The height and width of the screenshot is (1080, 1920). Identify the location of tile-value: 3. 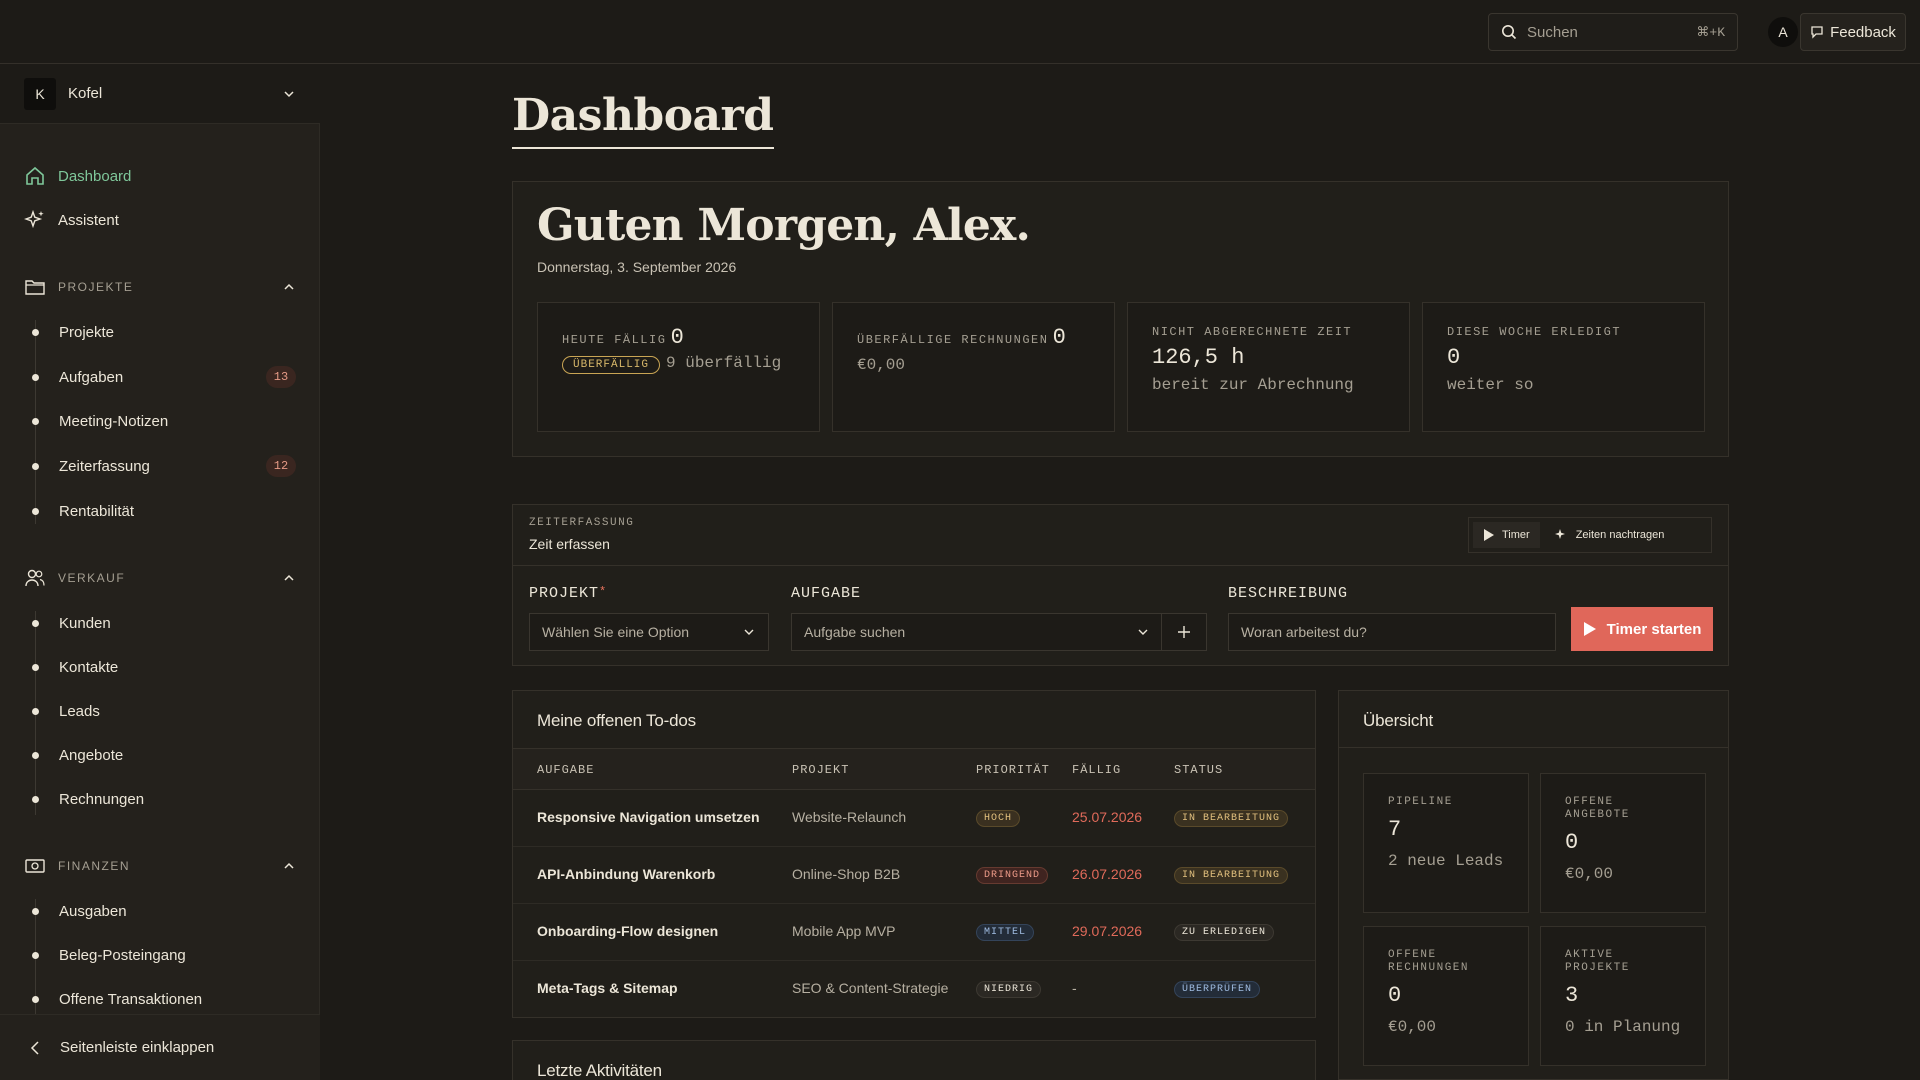
(1572, 995).